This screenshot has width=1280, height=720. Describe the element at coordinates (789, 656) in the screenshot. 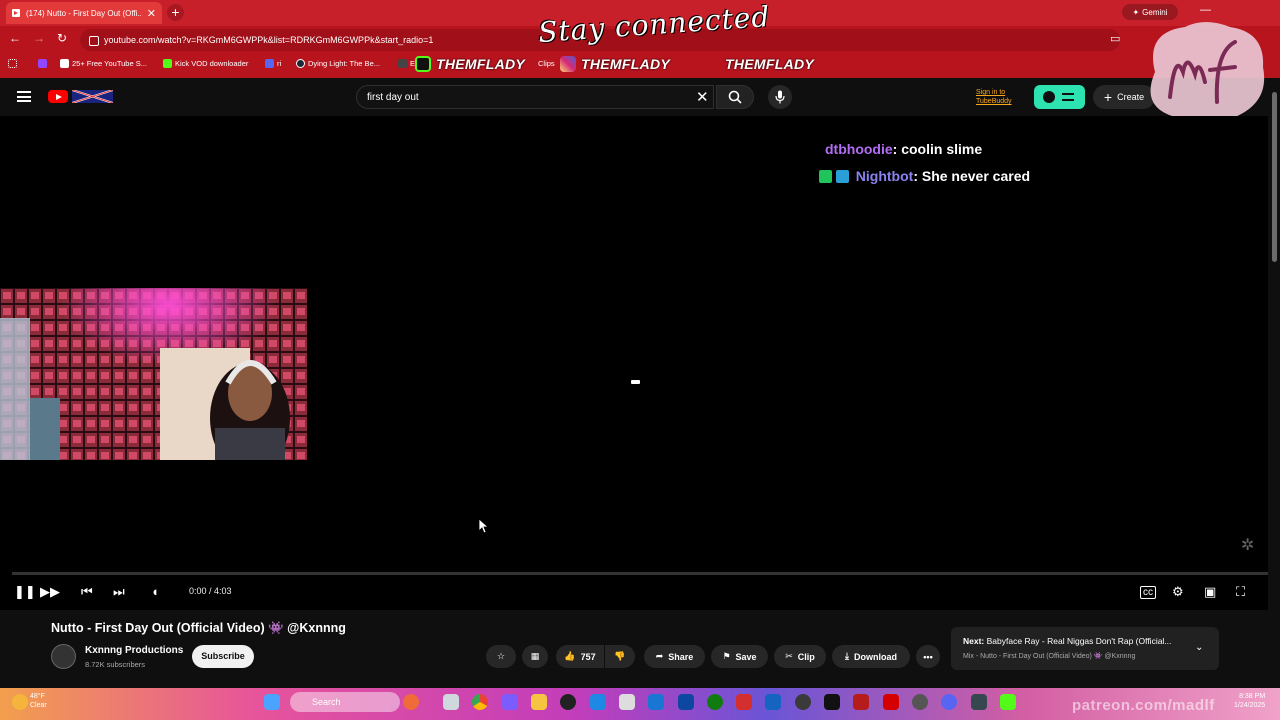

I see `scissors-icon: ✂` at that location.